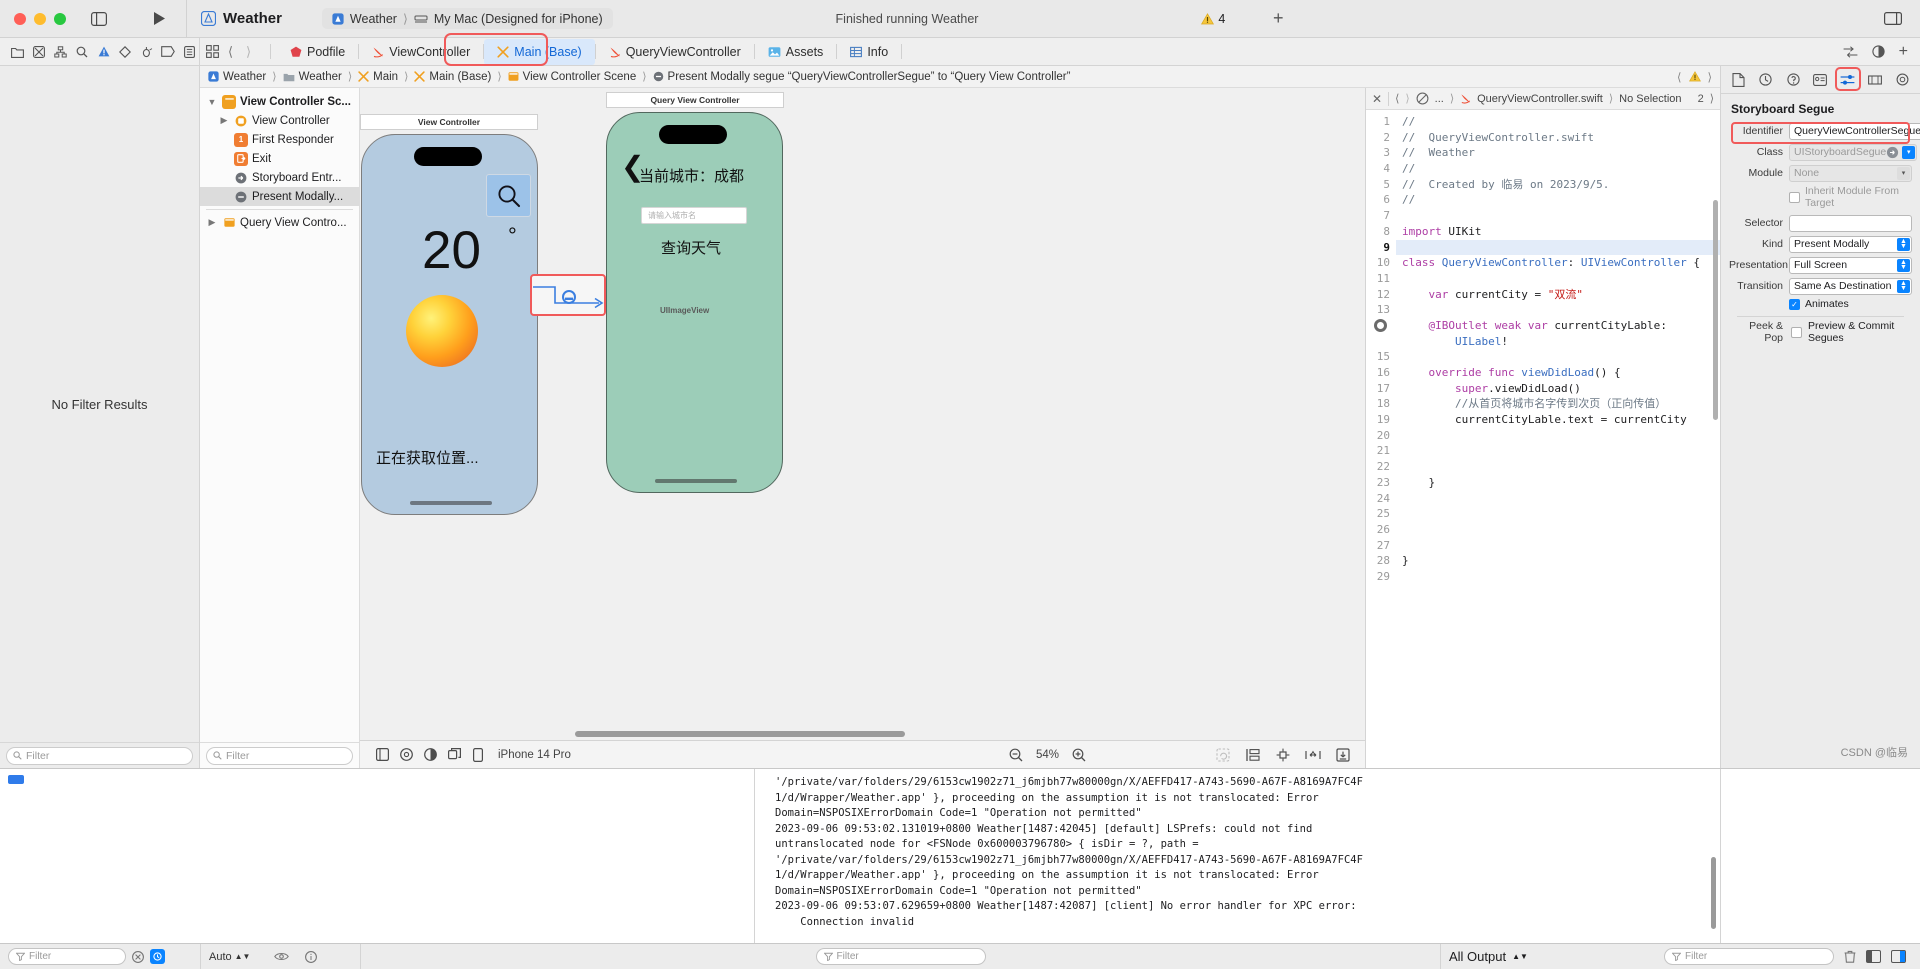 This screenshot has width=1920, height=969. I want to click on code-line: // Created by 临易 on 2023/9/5., so click(1558, 185).